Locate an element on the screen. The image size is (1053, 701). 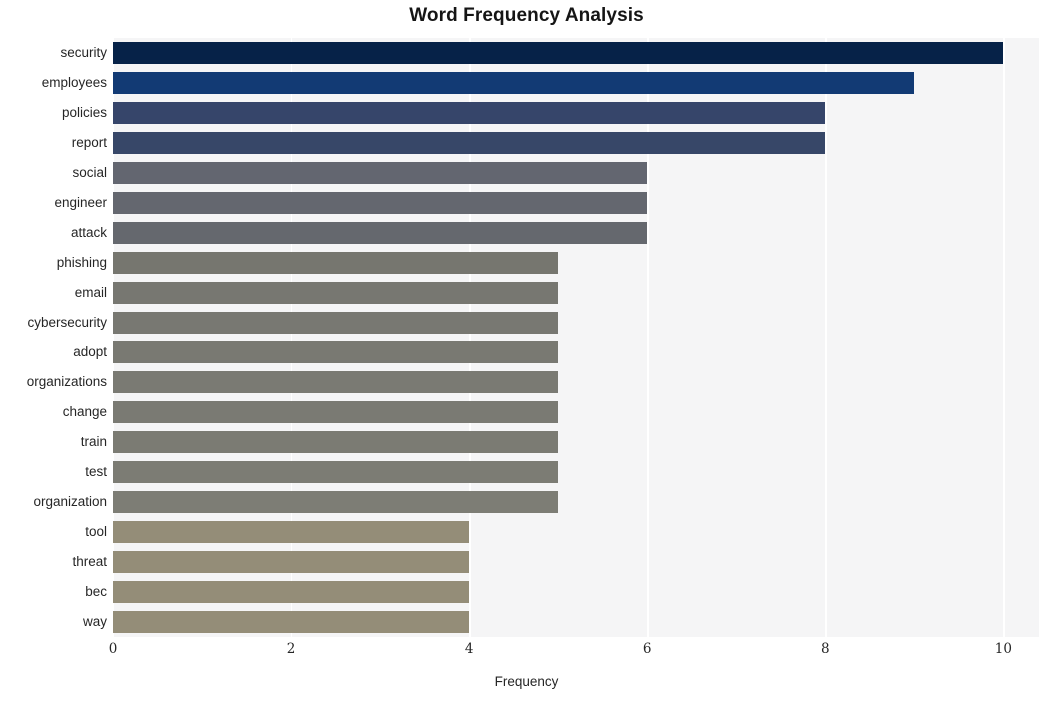
y-tick-label-email: email is located at coordinates (90, 292).